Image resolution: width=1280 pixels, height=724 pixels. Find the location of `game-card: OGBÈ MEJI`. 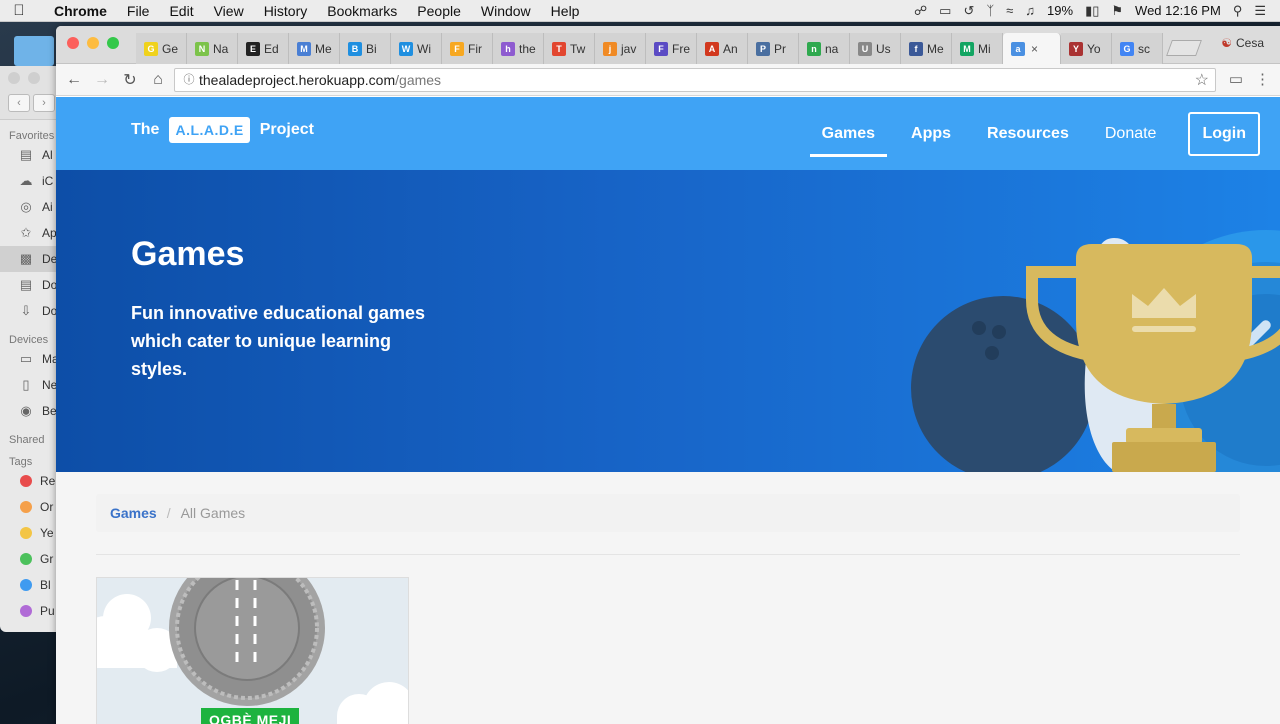

game-card: OGBÈ MEJI is located at coordinates (252, 650).